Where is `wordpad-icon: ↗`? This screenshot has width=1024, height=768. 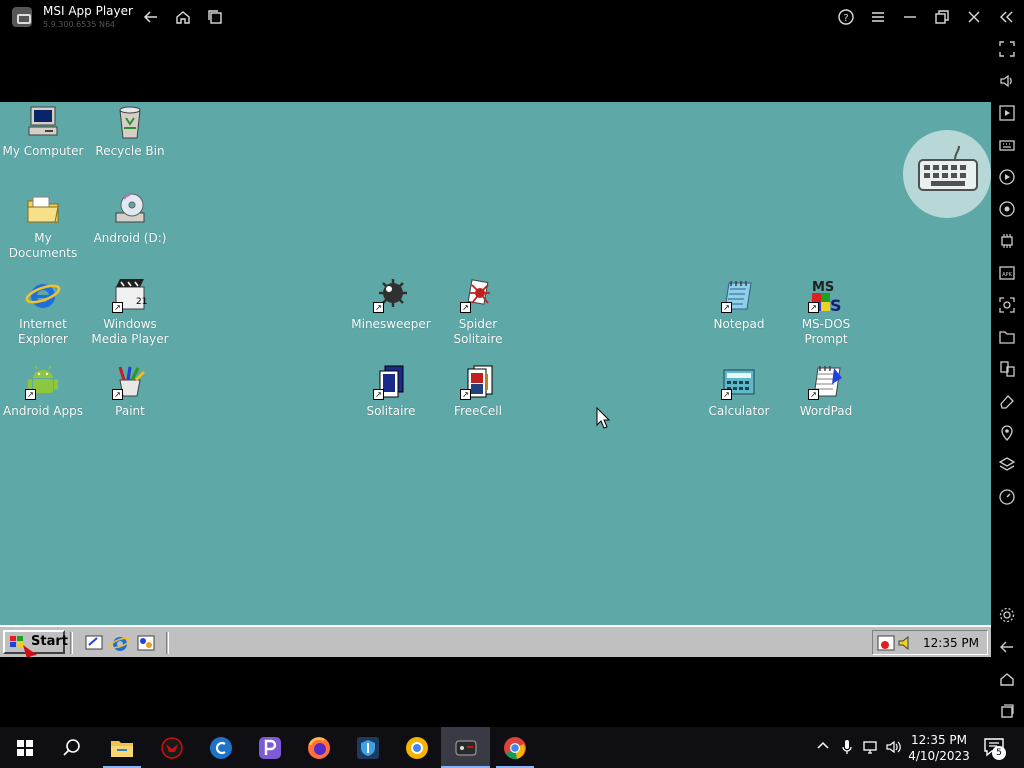 wordpad-icon: ↗ is located at coordinates (826, 382).